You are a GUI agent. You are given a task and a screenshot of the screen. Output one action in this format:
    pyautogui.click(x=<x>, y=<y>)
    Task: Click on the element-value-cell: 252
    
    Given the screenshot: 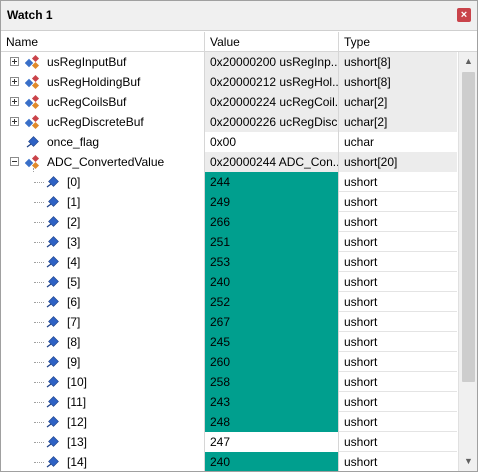 What is the action you would take?
    pyautogui.click(x=272, y=302)
    